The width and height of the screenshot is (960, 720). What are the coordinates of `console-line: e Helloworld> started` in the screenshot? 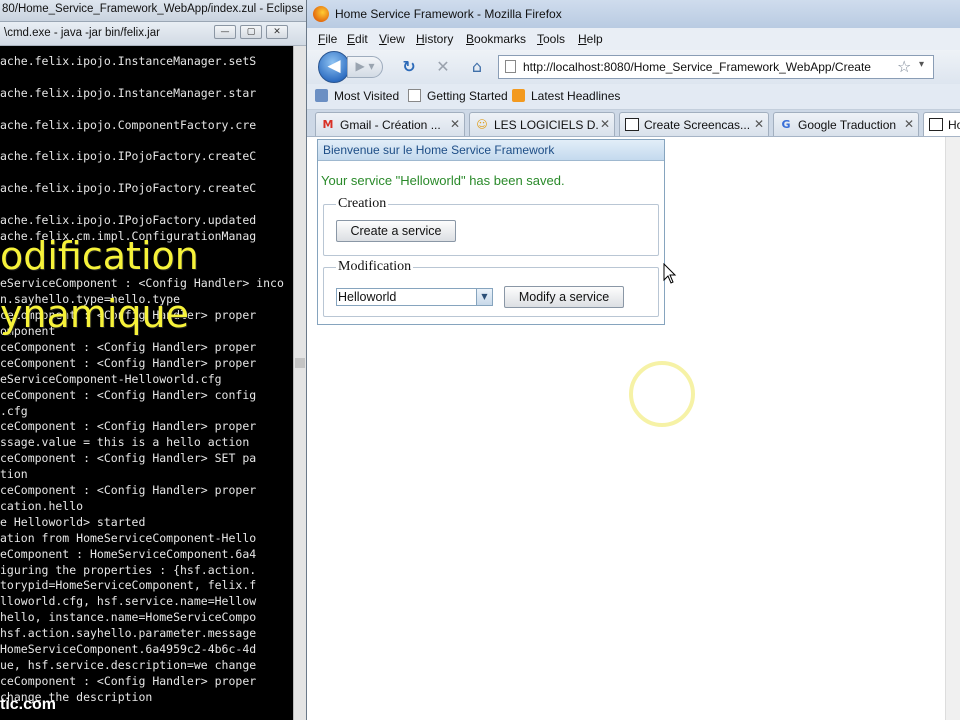 It's located at (73, 521).